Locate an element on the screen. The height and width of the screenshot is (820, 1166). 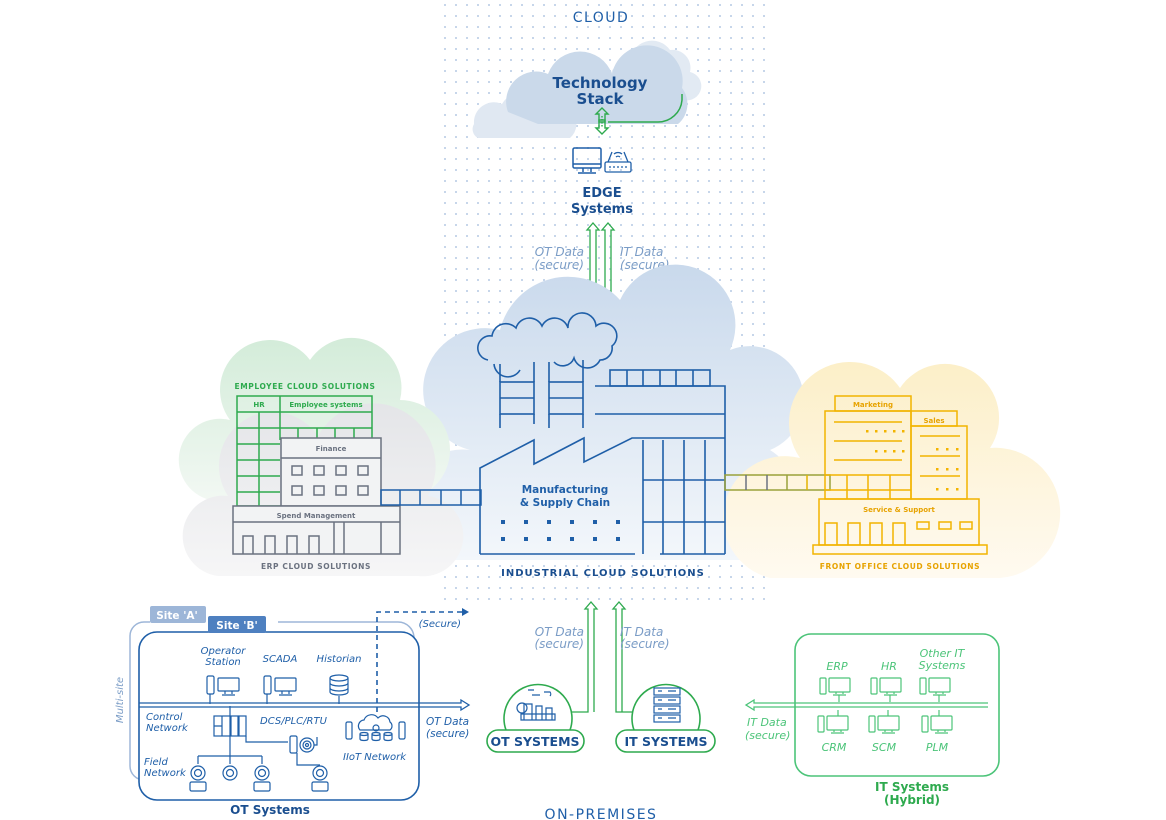
cloud-ot-data-label: OT Data is located at coordinates (559, 252).